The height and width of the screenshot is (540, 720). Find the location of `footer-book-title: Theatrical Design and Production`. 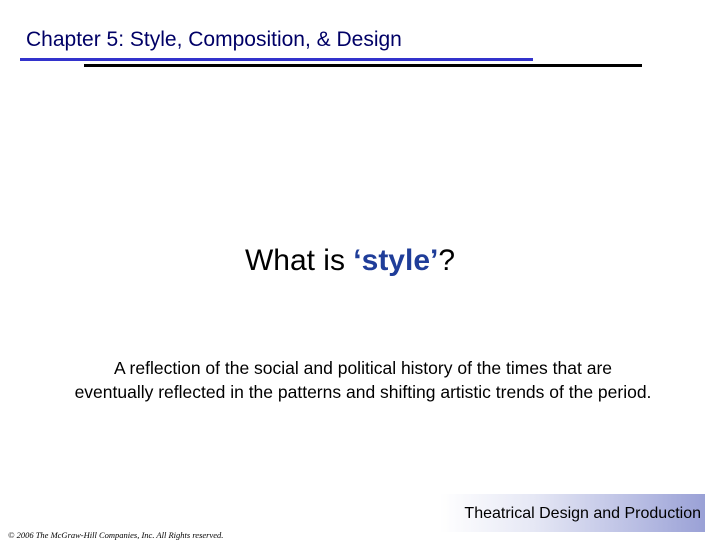

footer-book-title: Theatrical Design and Production is located at coordinates (582, 513).